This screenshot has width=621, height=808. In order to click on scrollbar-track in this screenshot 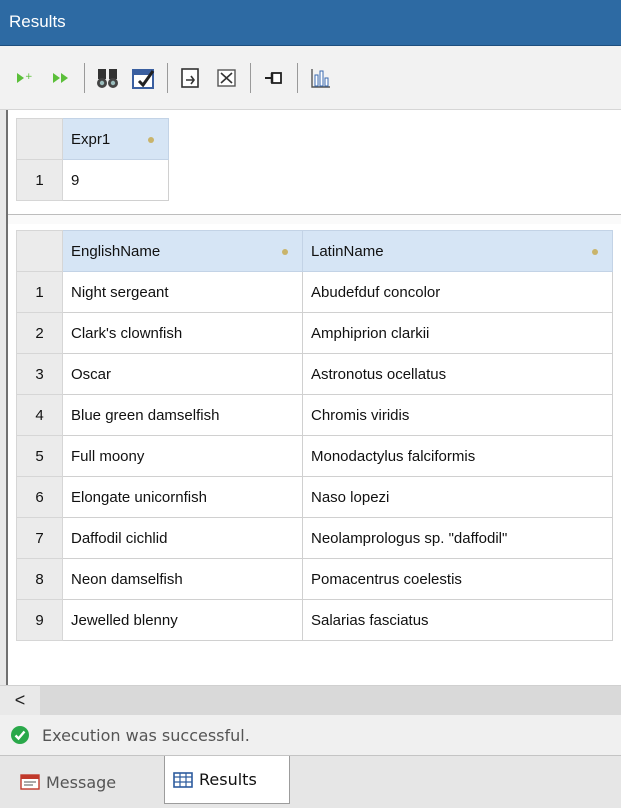, I will do `click(330, 700)`.